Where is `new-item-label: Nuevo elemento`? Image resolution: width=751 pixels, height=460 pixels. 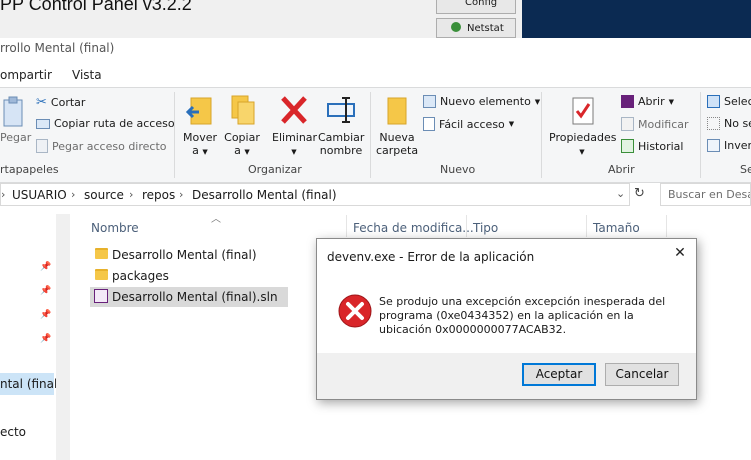 new-item-label: Nuevo elemento is located at coordinates (485, 101).